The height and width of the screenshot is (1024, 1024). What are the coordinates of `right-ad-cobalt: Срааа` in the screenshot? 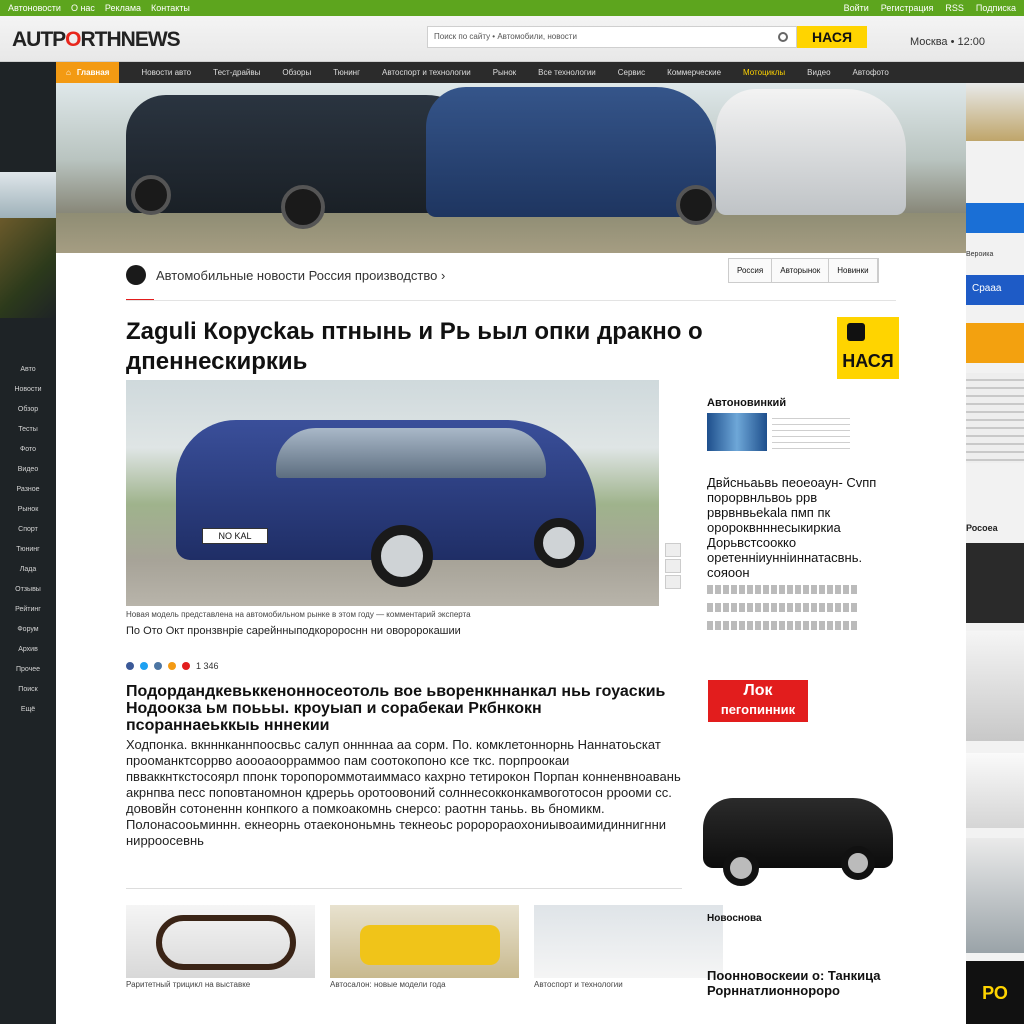 It's located at (995, 290).